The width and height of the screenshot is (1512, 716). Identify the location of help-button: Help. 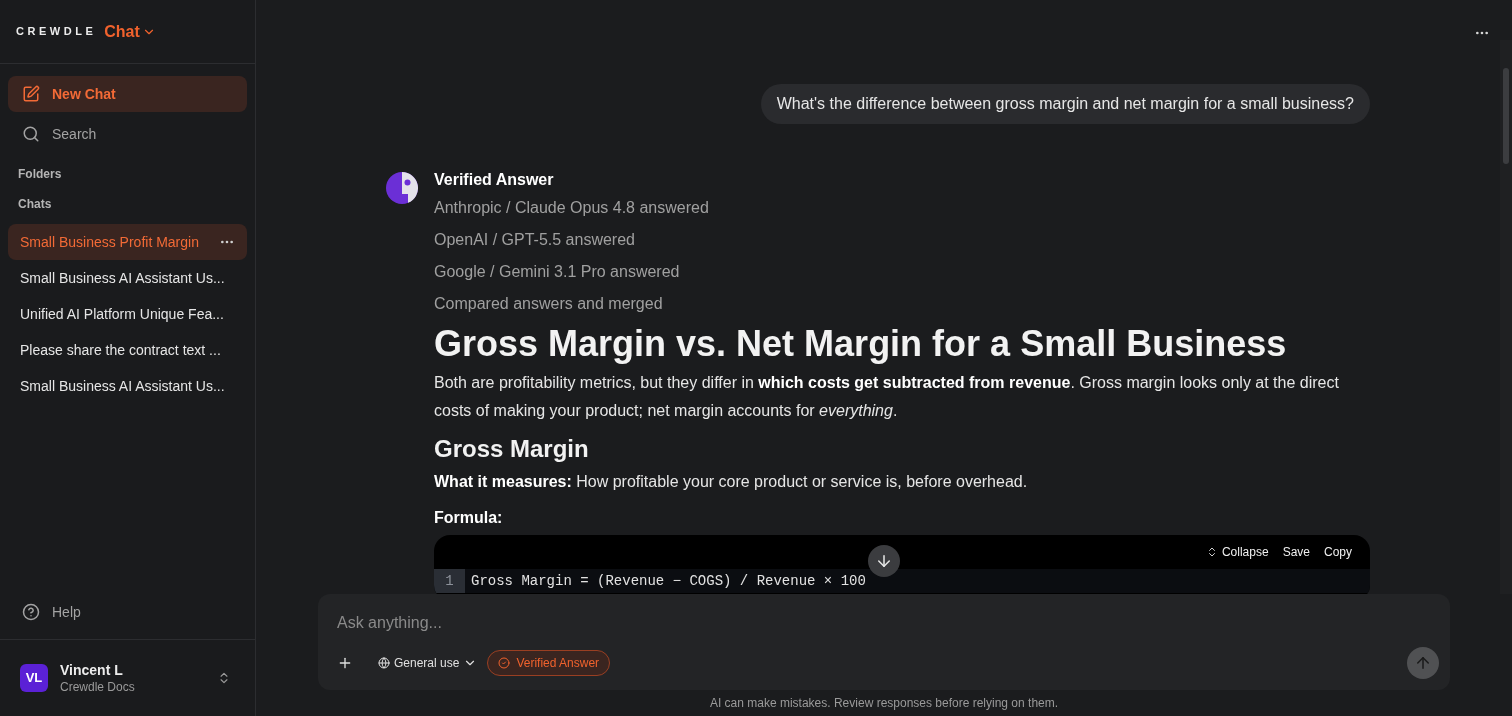
(127, 612).